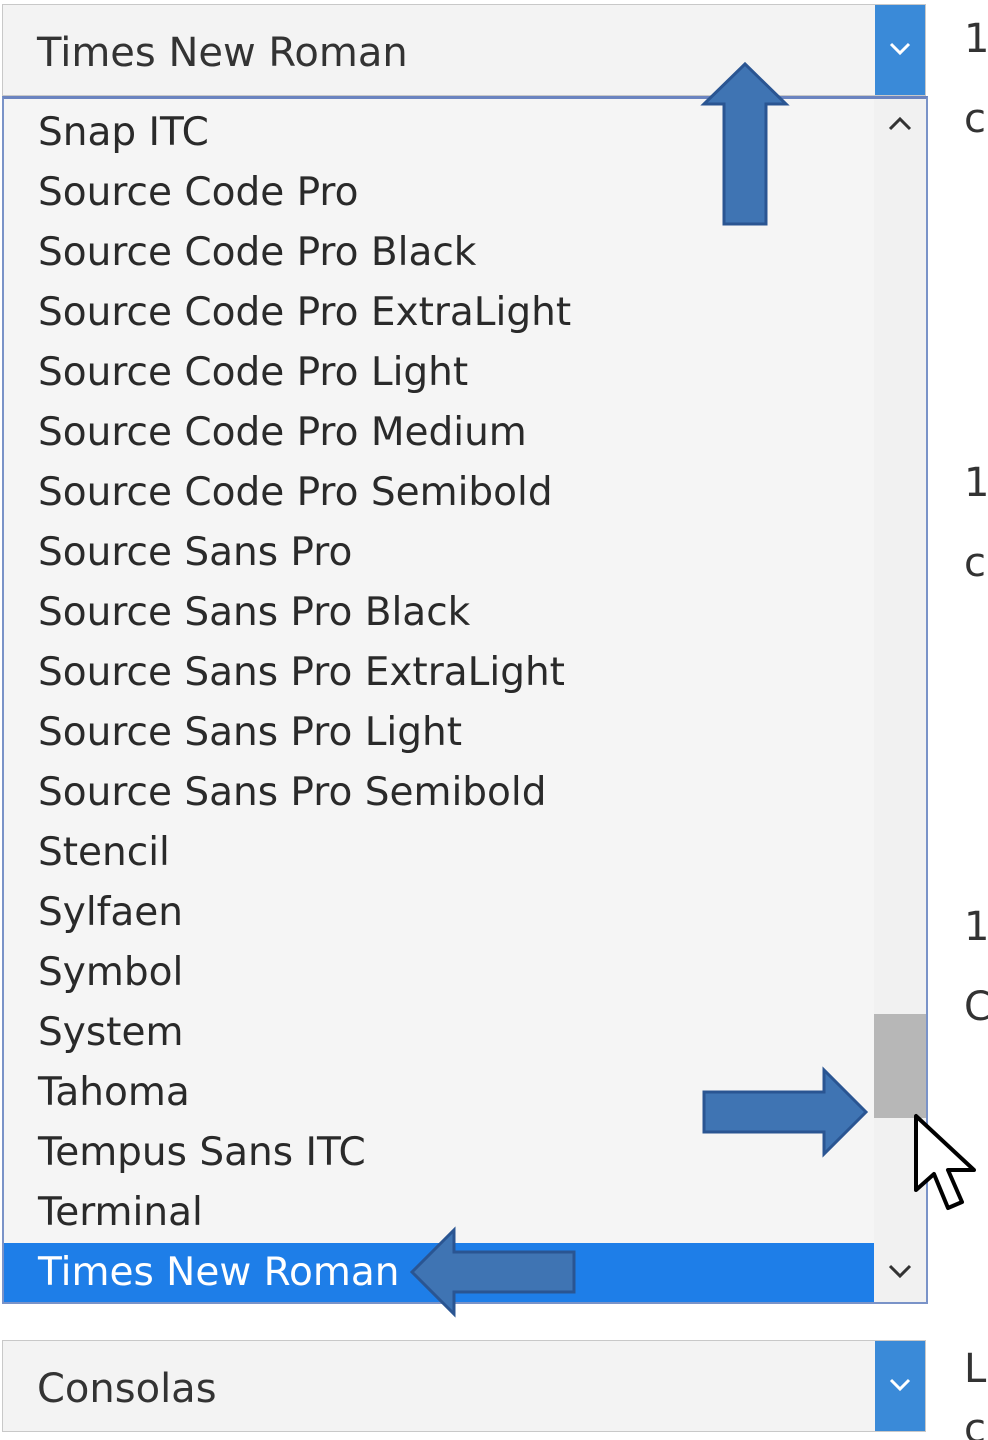  Describe the element at coordinates (976, 1007) in the screenshot. I see `right-edge-text: C` at that location.